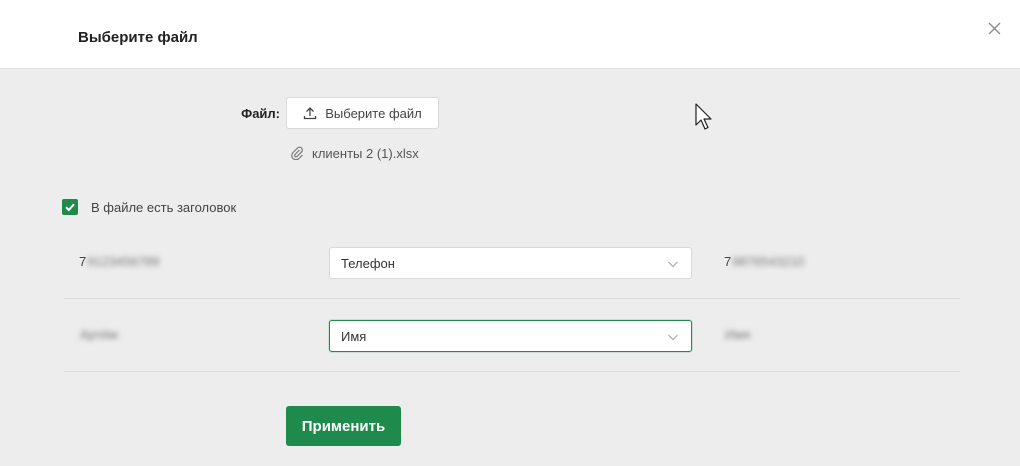 This screenshot has height=466, width=1020. I want to click on apply-button: Применить, so click(343, 426).